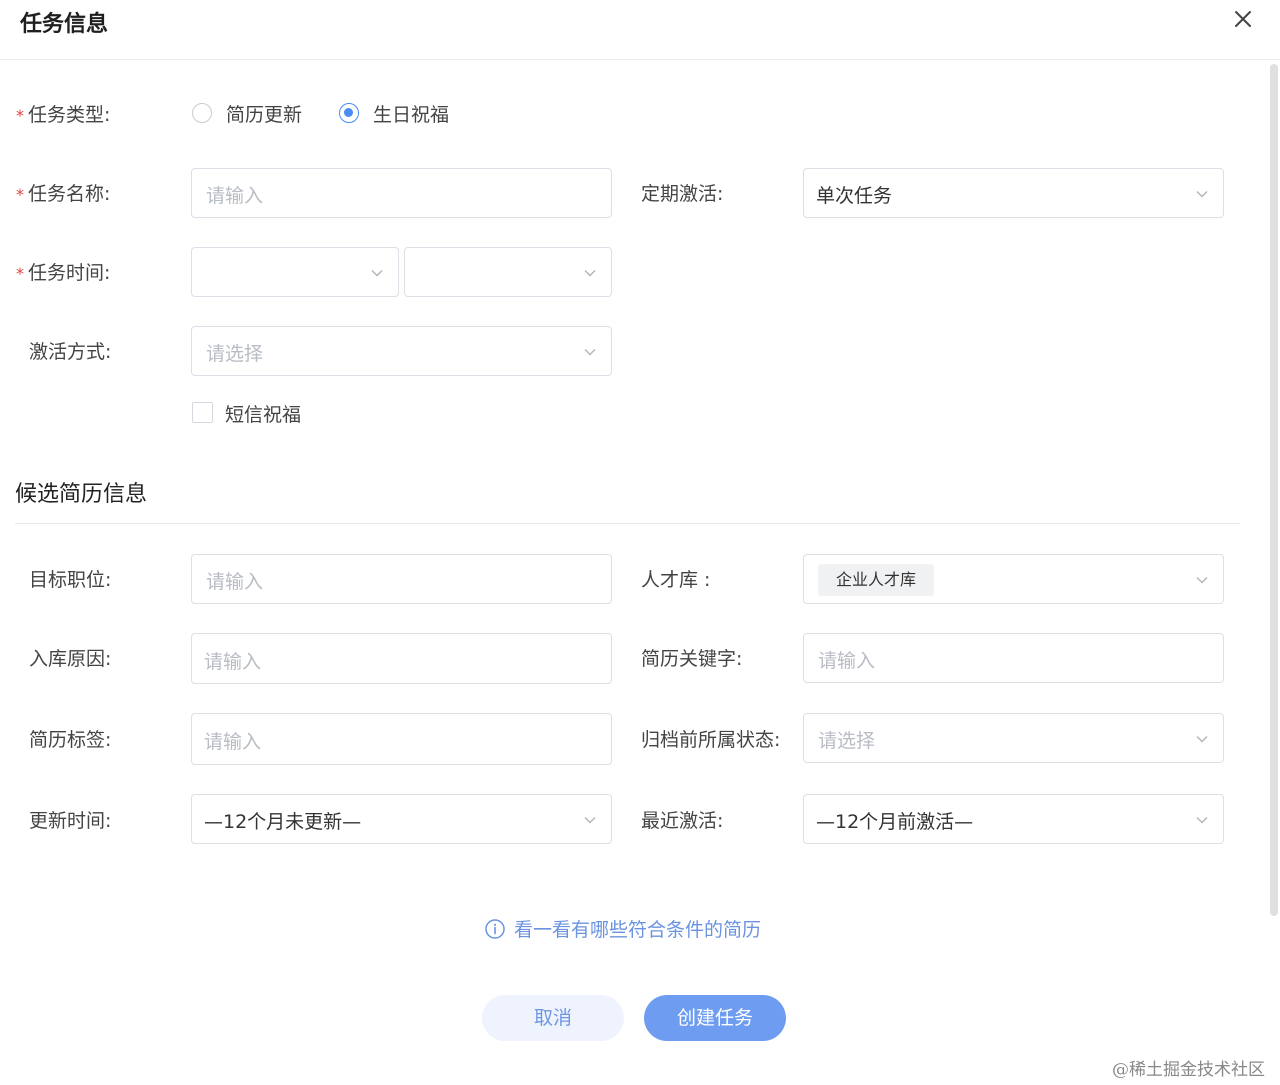  I want to click on task-type-label: * 任务类型:, so click(63, 115).